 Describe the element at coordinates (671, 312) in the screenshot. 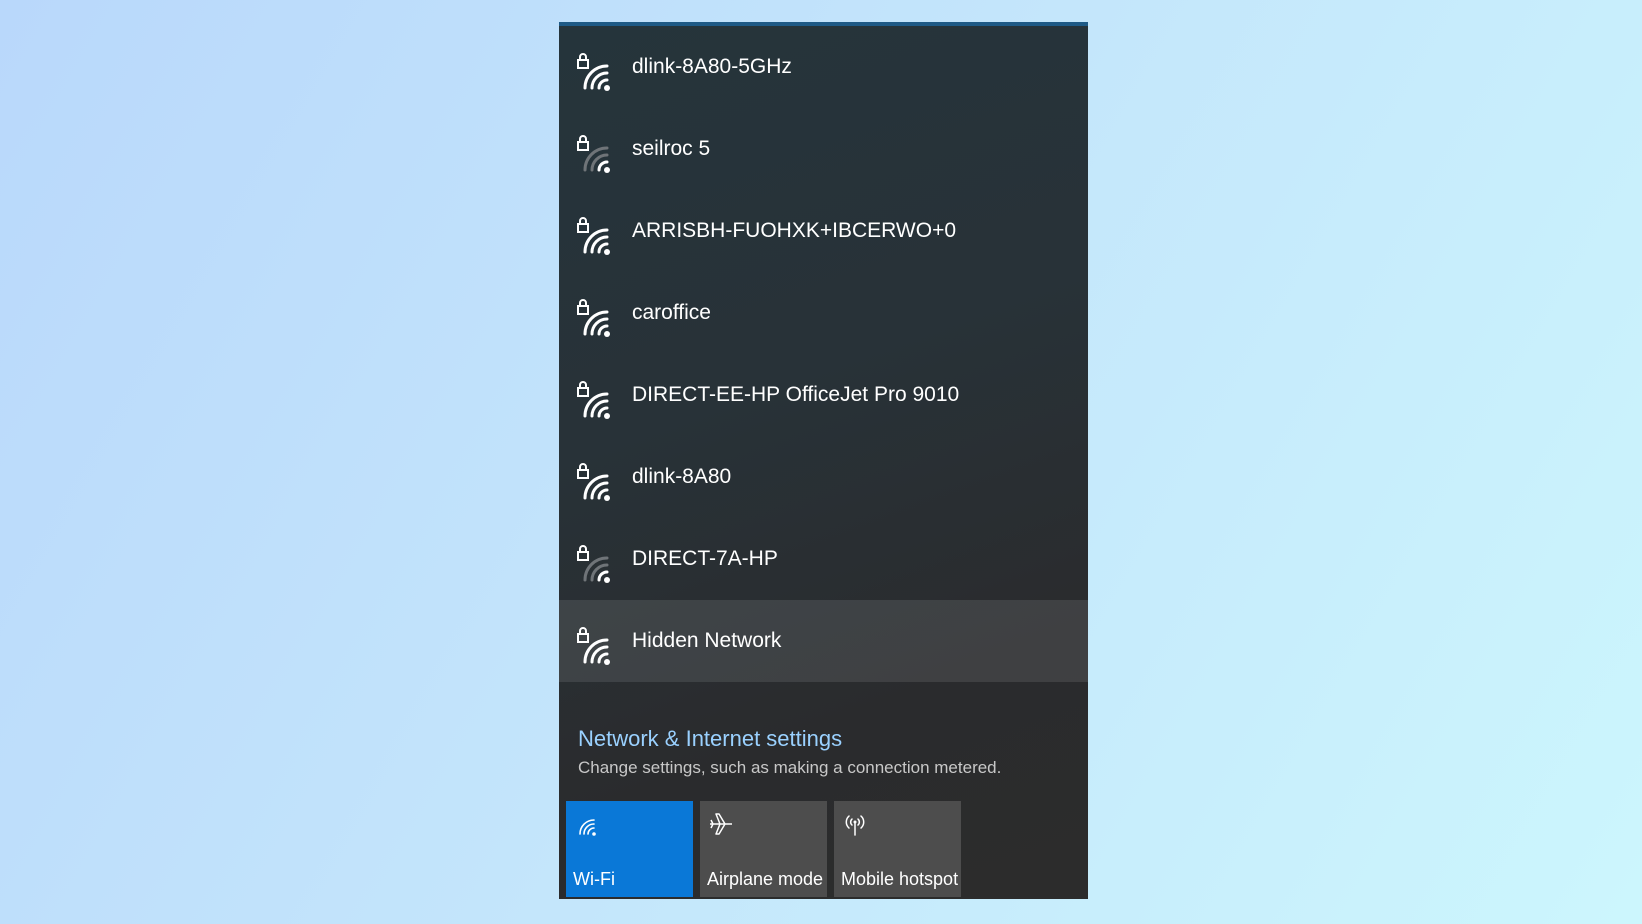

I see `network-name: caroffice` at that location.